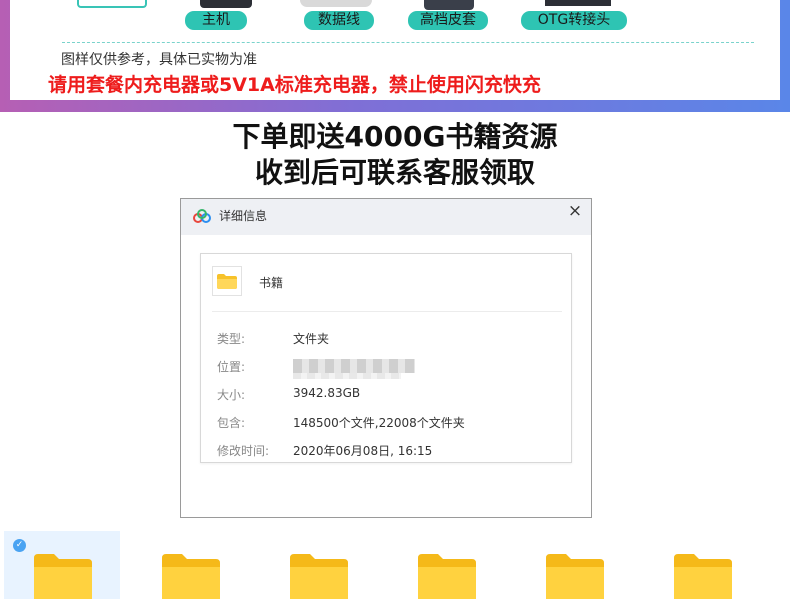 This screenshot has width=790, height=599. I want to click on location-value-redacted-tail, so click(347, 376).